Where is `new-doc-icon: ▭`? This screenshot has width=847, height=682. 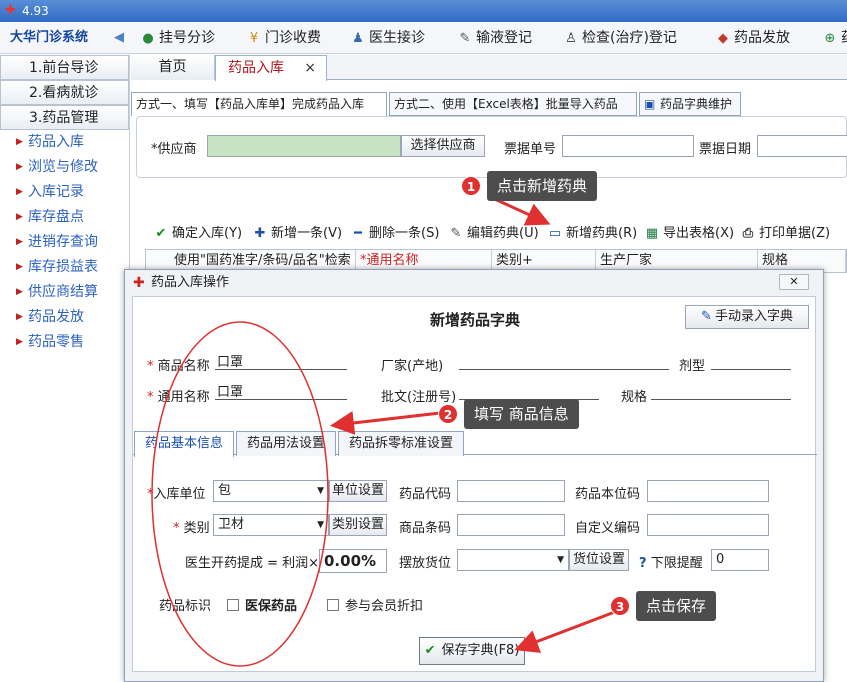 new-doc-icon: ▭ is located at coordinates (555, 233).